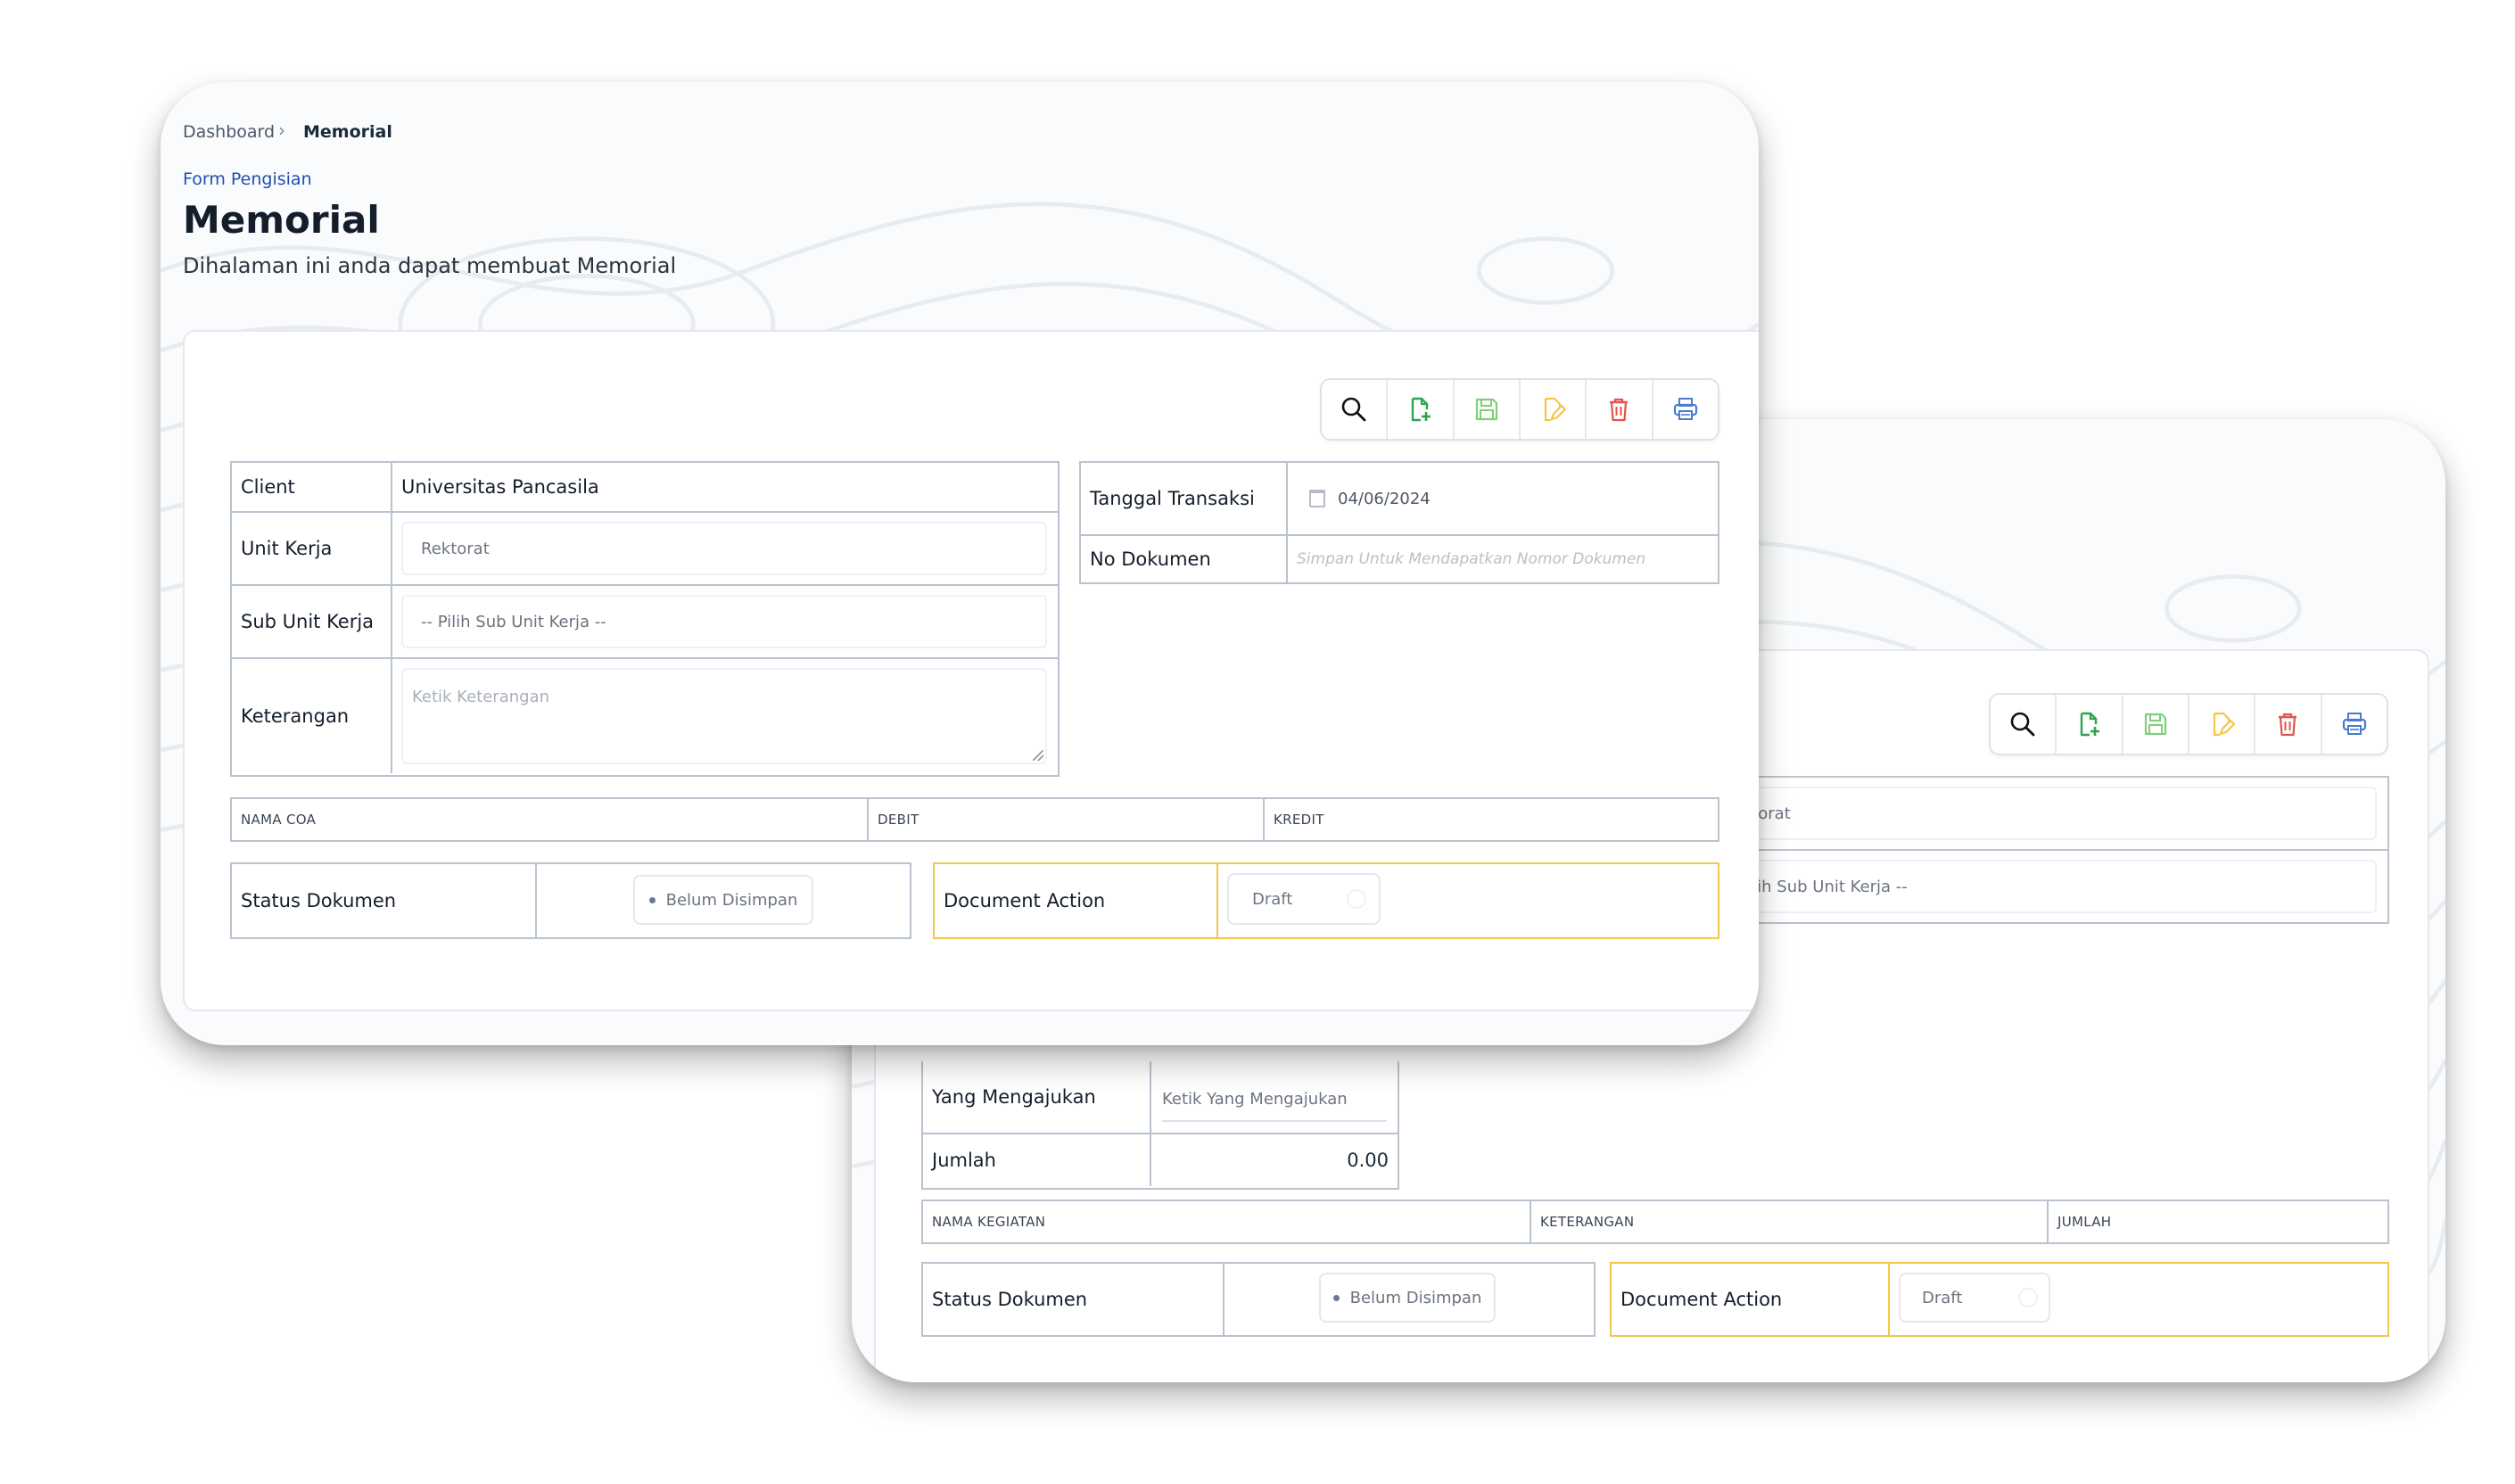 The image size is (2515, 1484). Describe the element at coordinates (1074, 1299) in the screenshot. I see `back-status-label: Status Dokumen` at that location.